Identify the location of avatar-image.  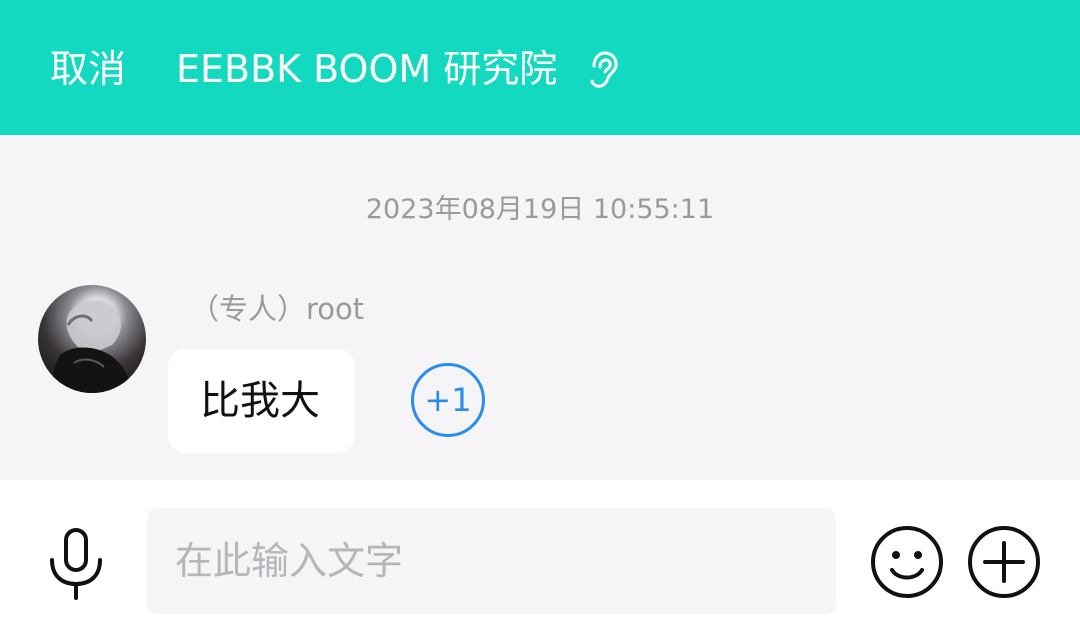
(93, 346).